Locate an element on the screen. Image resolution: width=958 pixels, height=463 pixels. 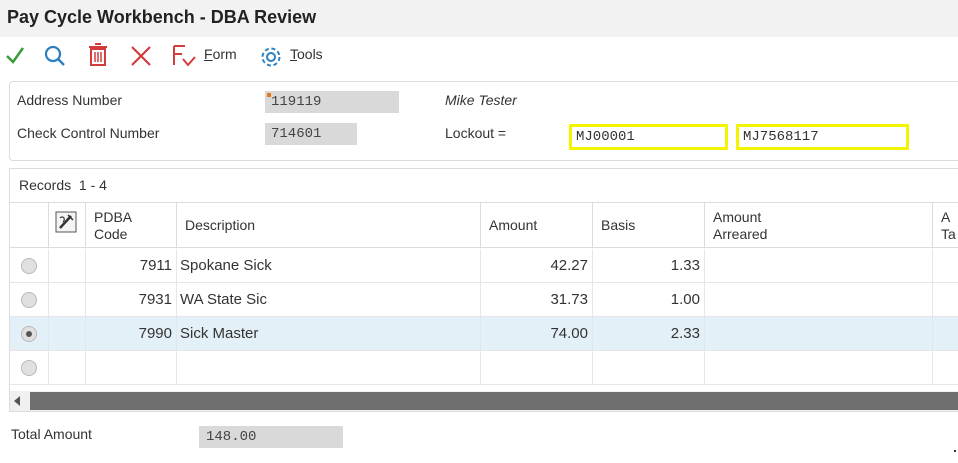
tools-menu-button: Tools is located at coordinates (296, 56).